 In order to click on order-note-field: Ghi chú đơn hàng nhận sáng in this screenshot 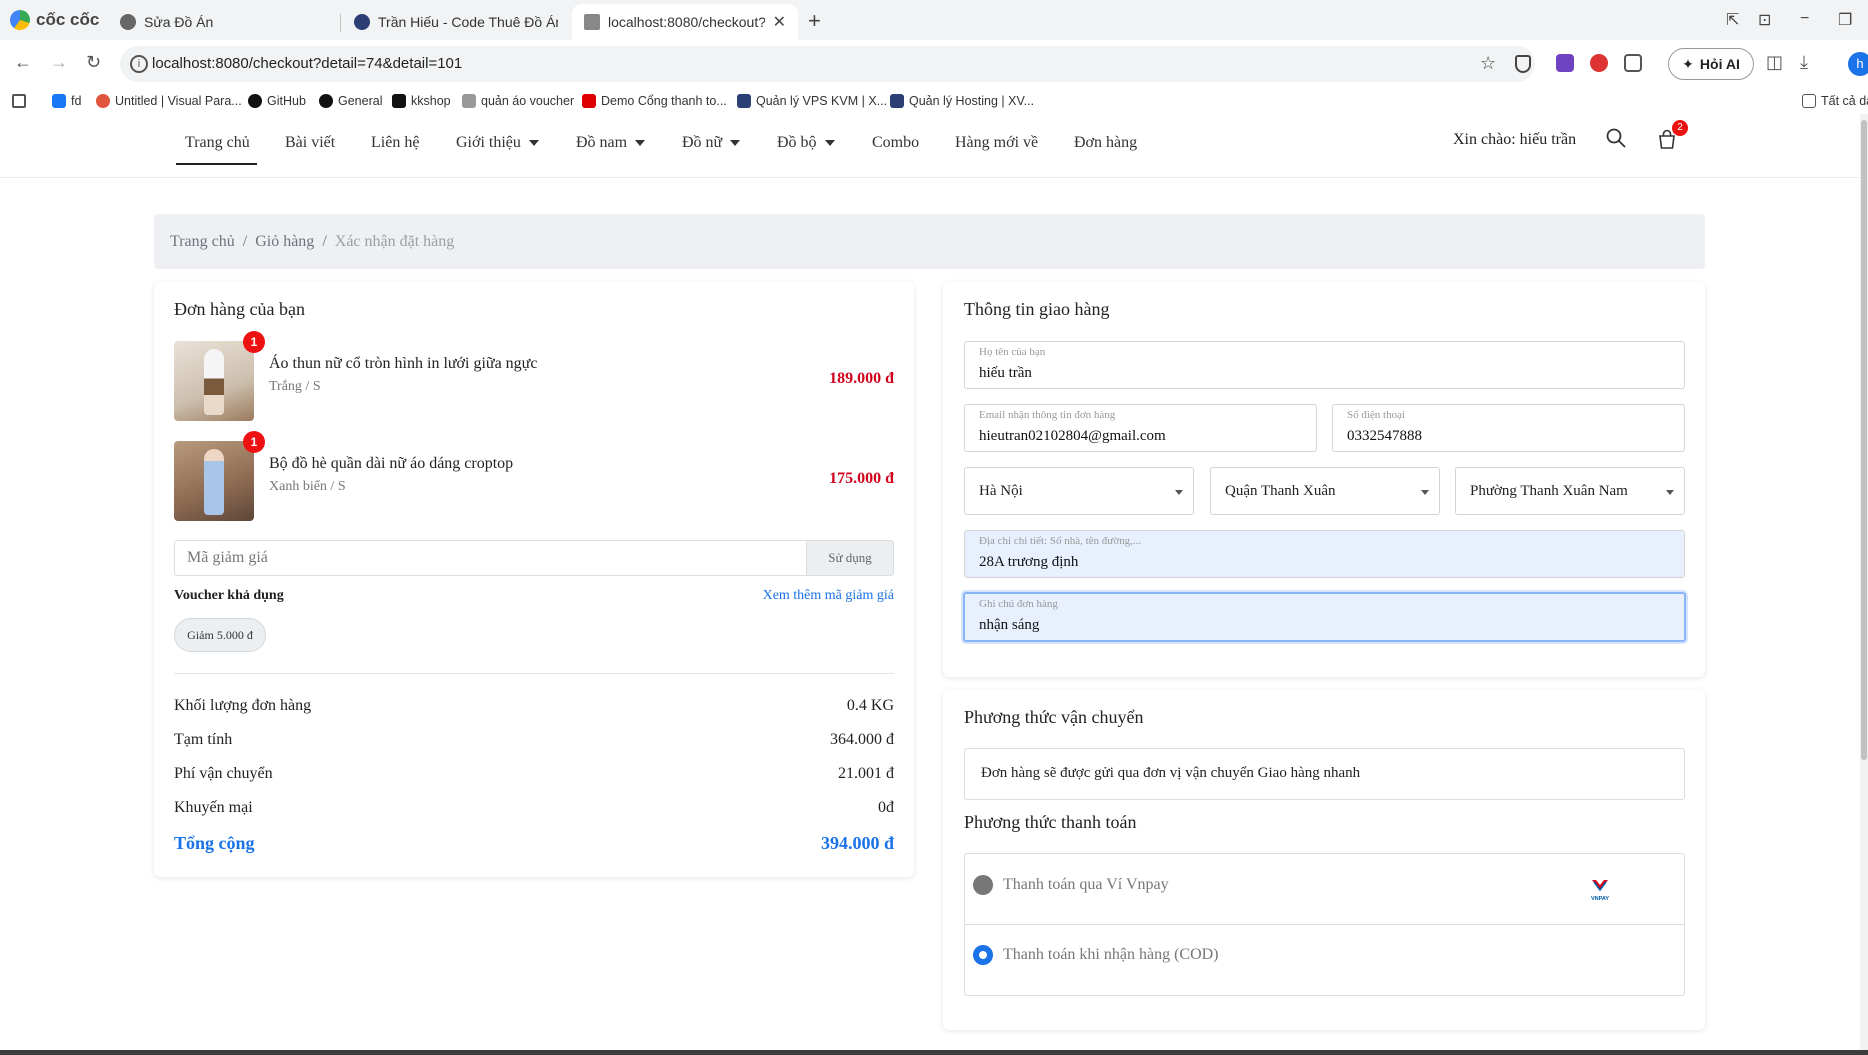, I will do `click(1324, 617)`.